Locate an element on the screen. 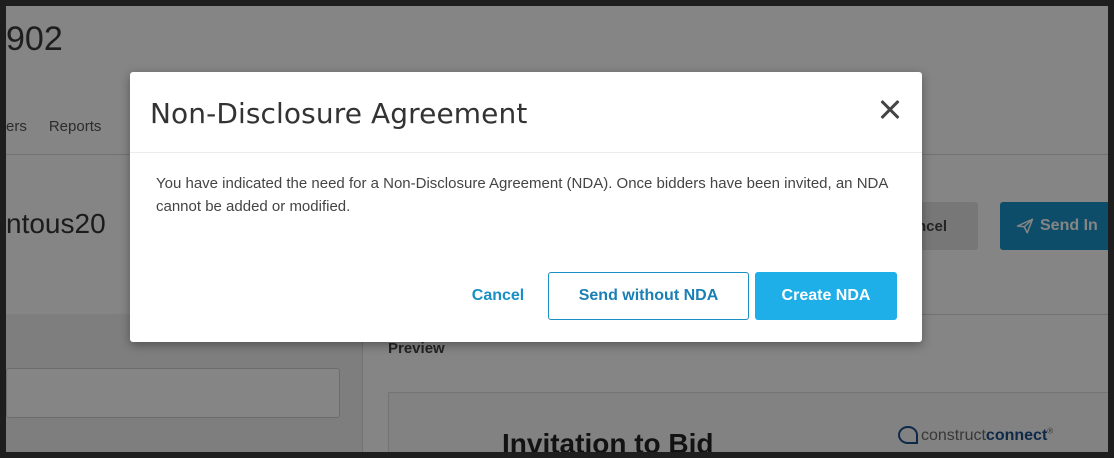  constructconnect-logo: constructconnect® is located at coordinates (975, 435).